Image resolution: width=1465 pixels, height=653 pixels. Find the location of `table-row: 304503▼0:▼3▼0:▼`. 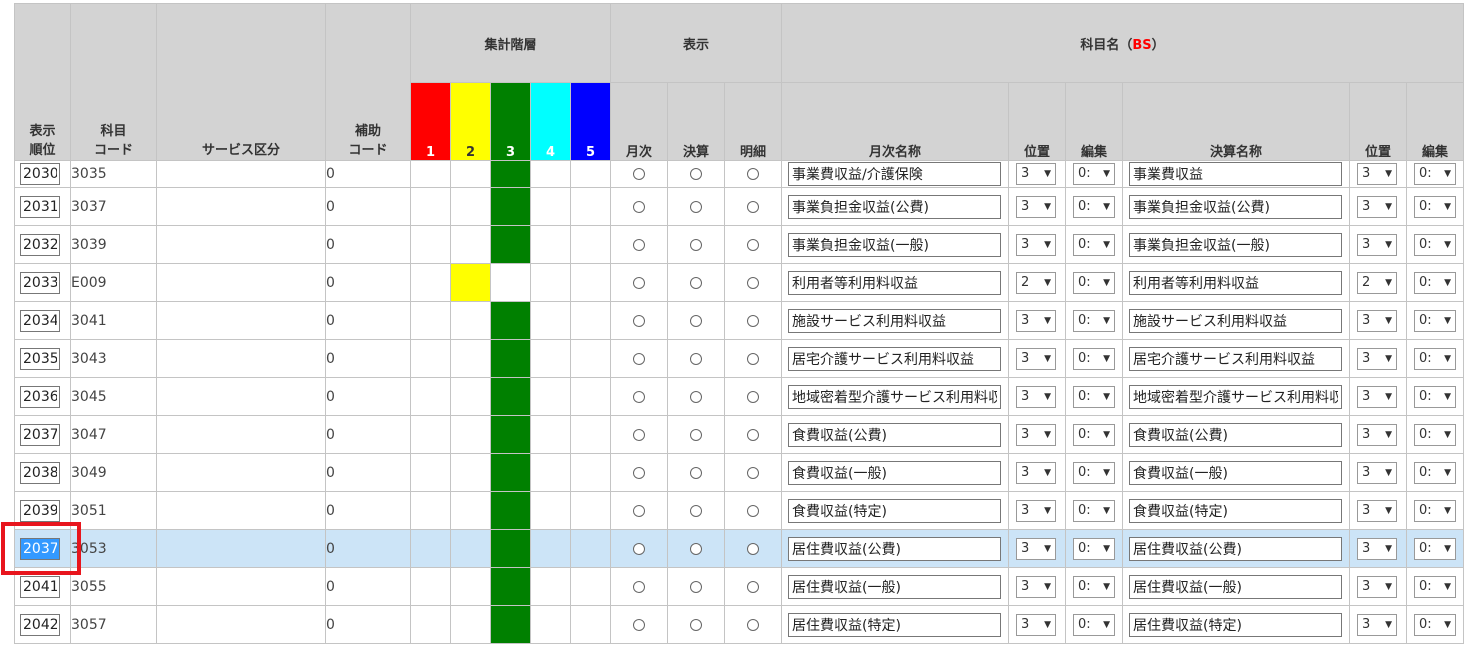

table-row: 304503▼0:▼3▼0:▼ is located at coordinates (739, 396).